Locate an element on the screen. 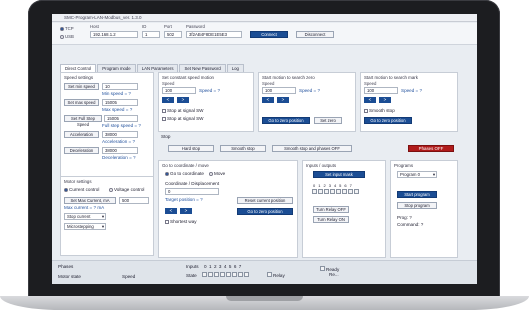  coordinate-right-button: > is located at coordinates (186, 211).